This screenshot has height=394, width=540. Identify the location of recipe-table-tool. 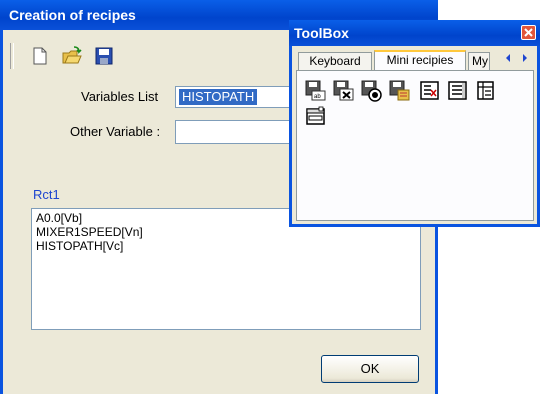
(485, 90).